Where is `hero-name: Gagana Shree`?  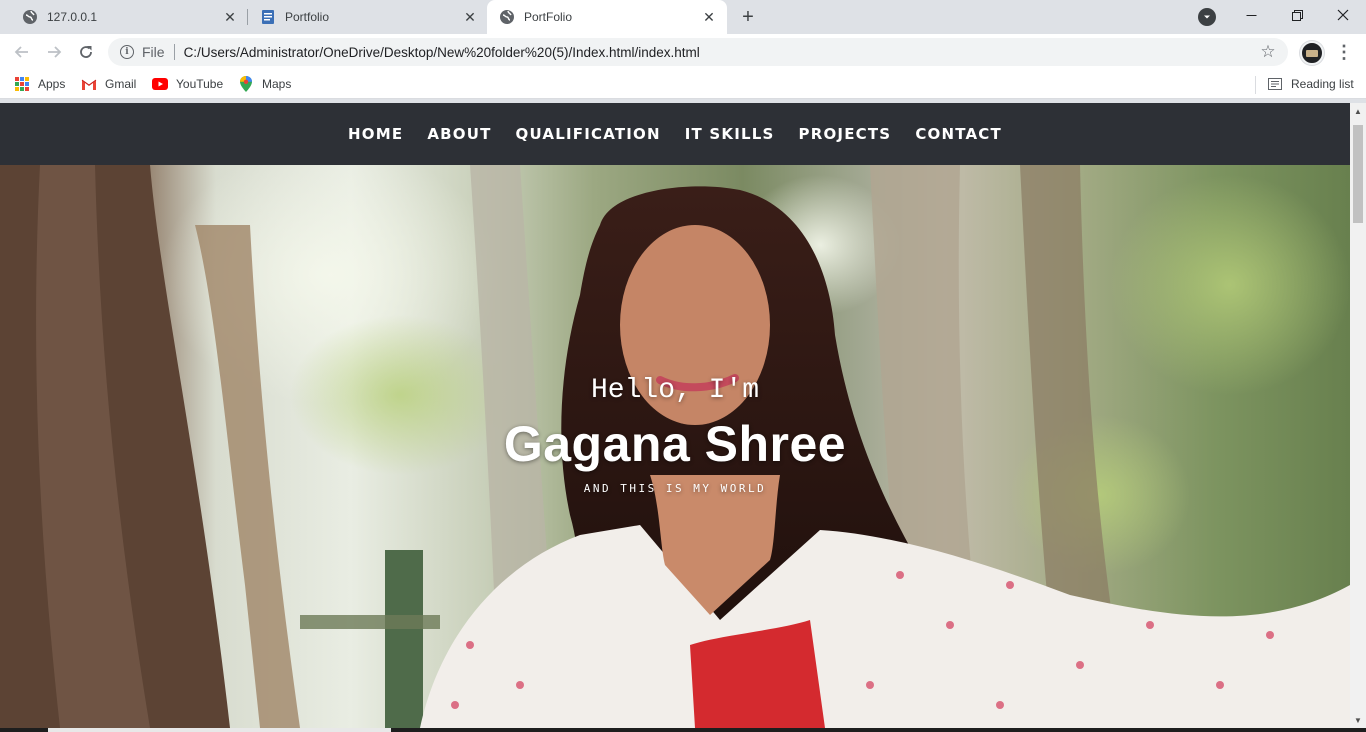 hero-name: Gagana Shree is located at coordinates (675, 444).